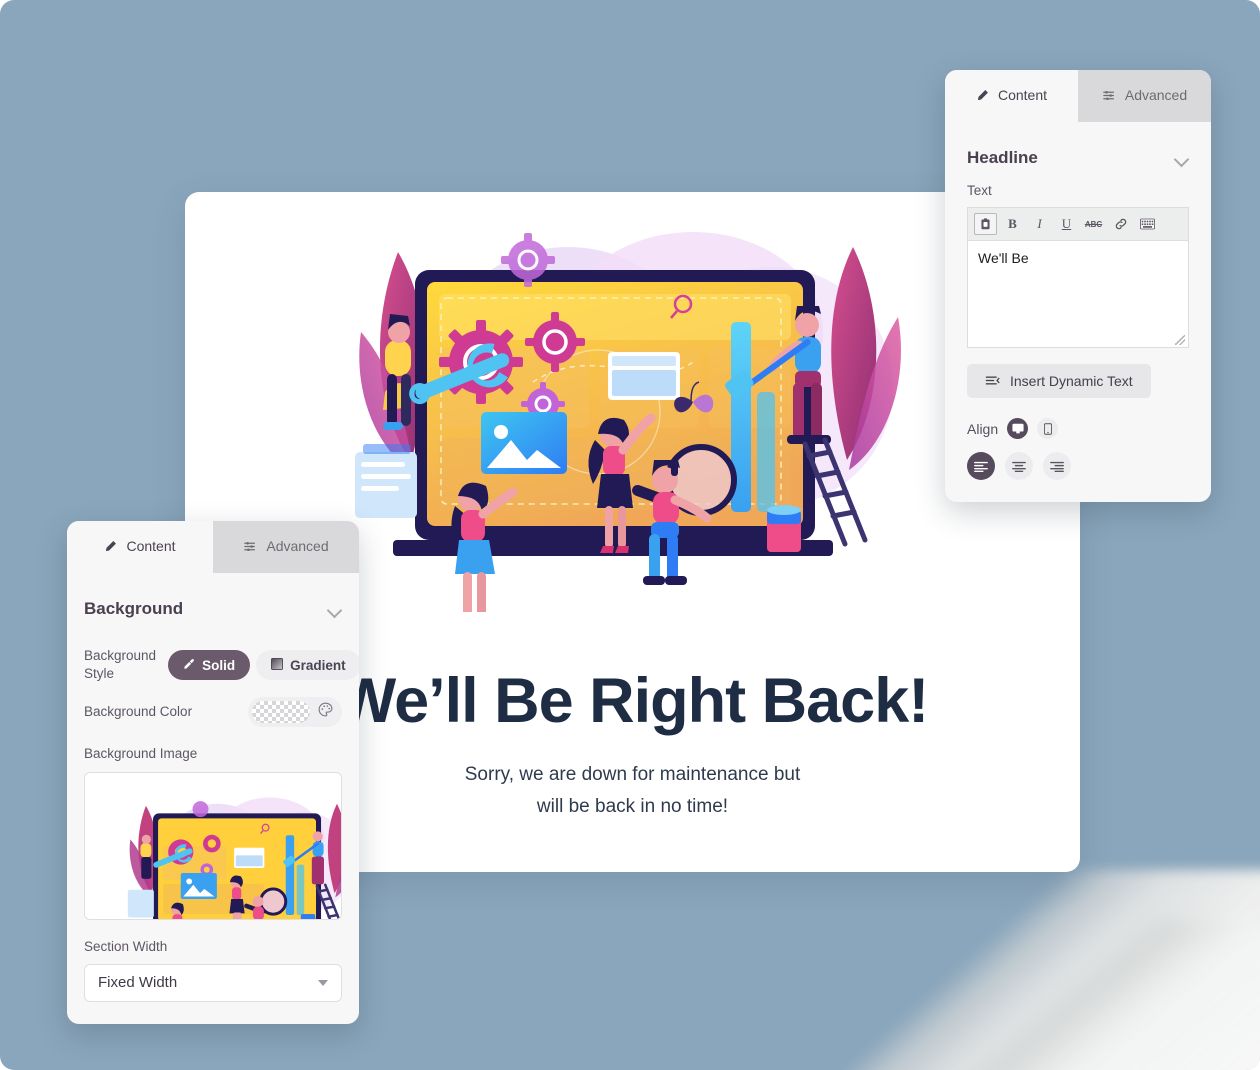  I want to click on tab-advanced-label: Advanced, so click(1156, 95).